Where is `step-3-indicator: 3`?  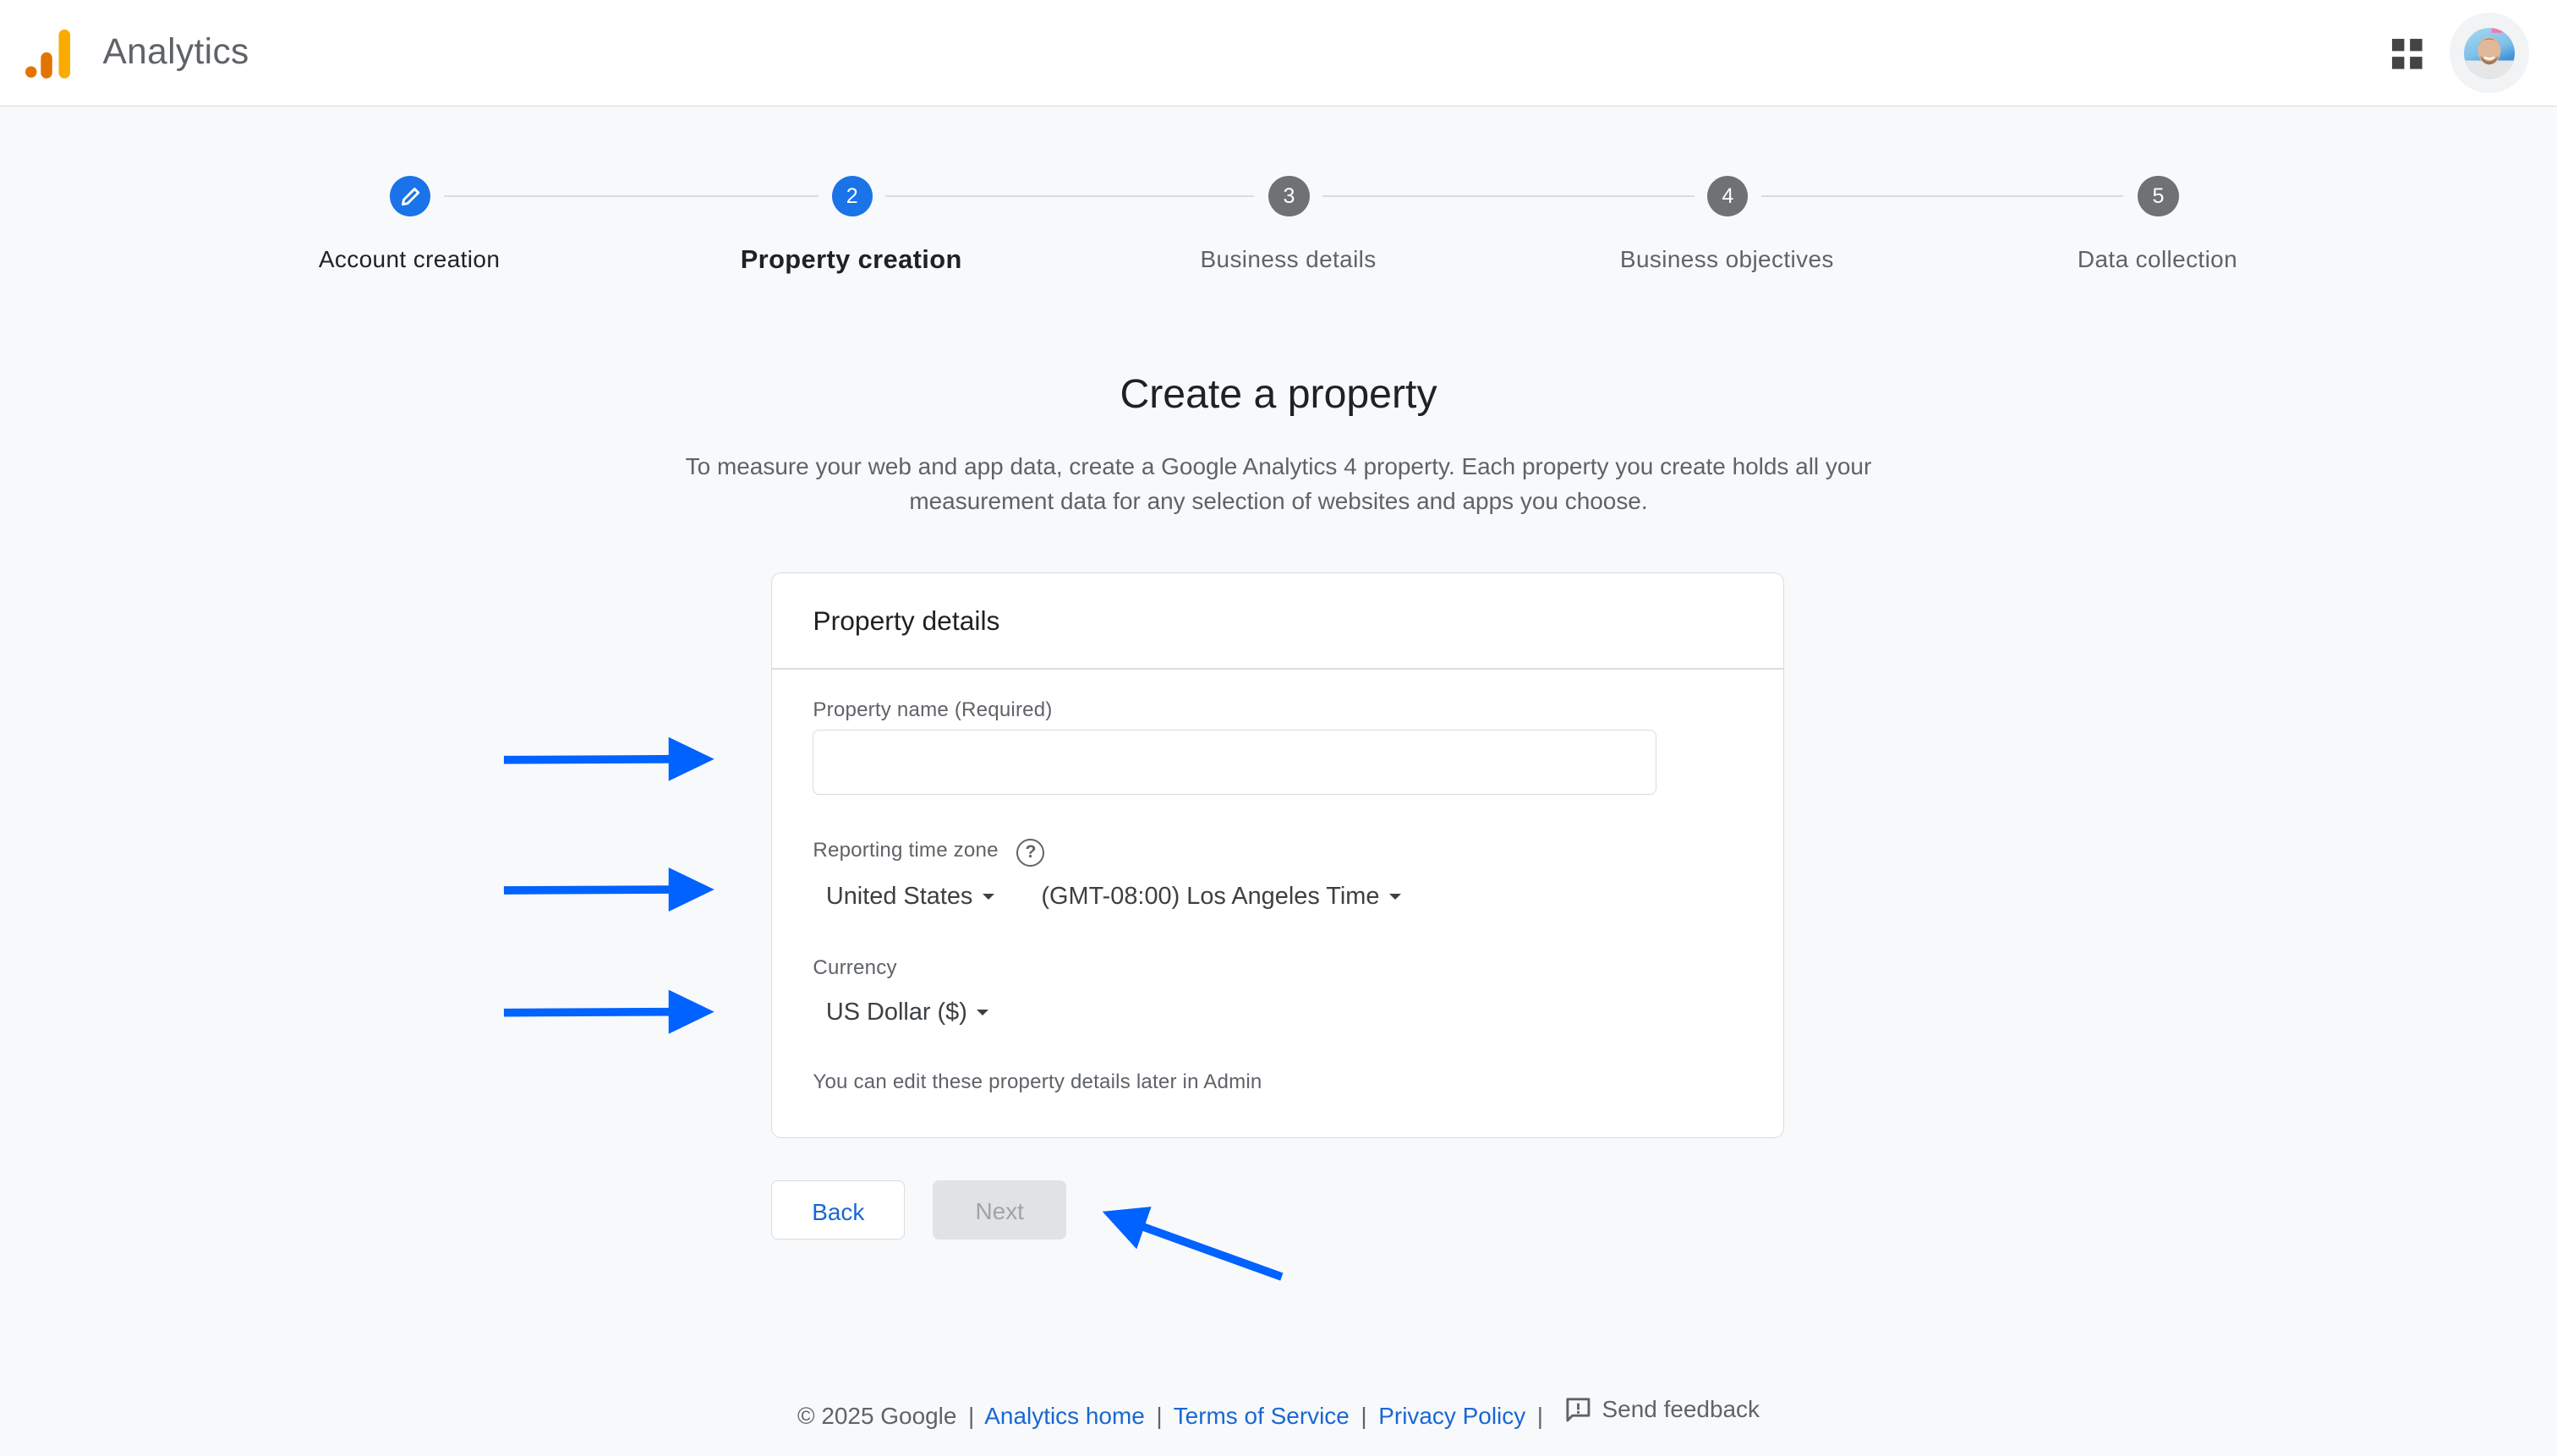
step-3-indicator: 3 is located at coordinates (1289, 196).